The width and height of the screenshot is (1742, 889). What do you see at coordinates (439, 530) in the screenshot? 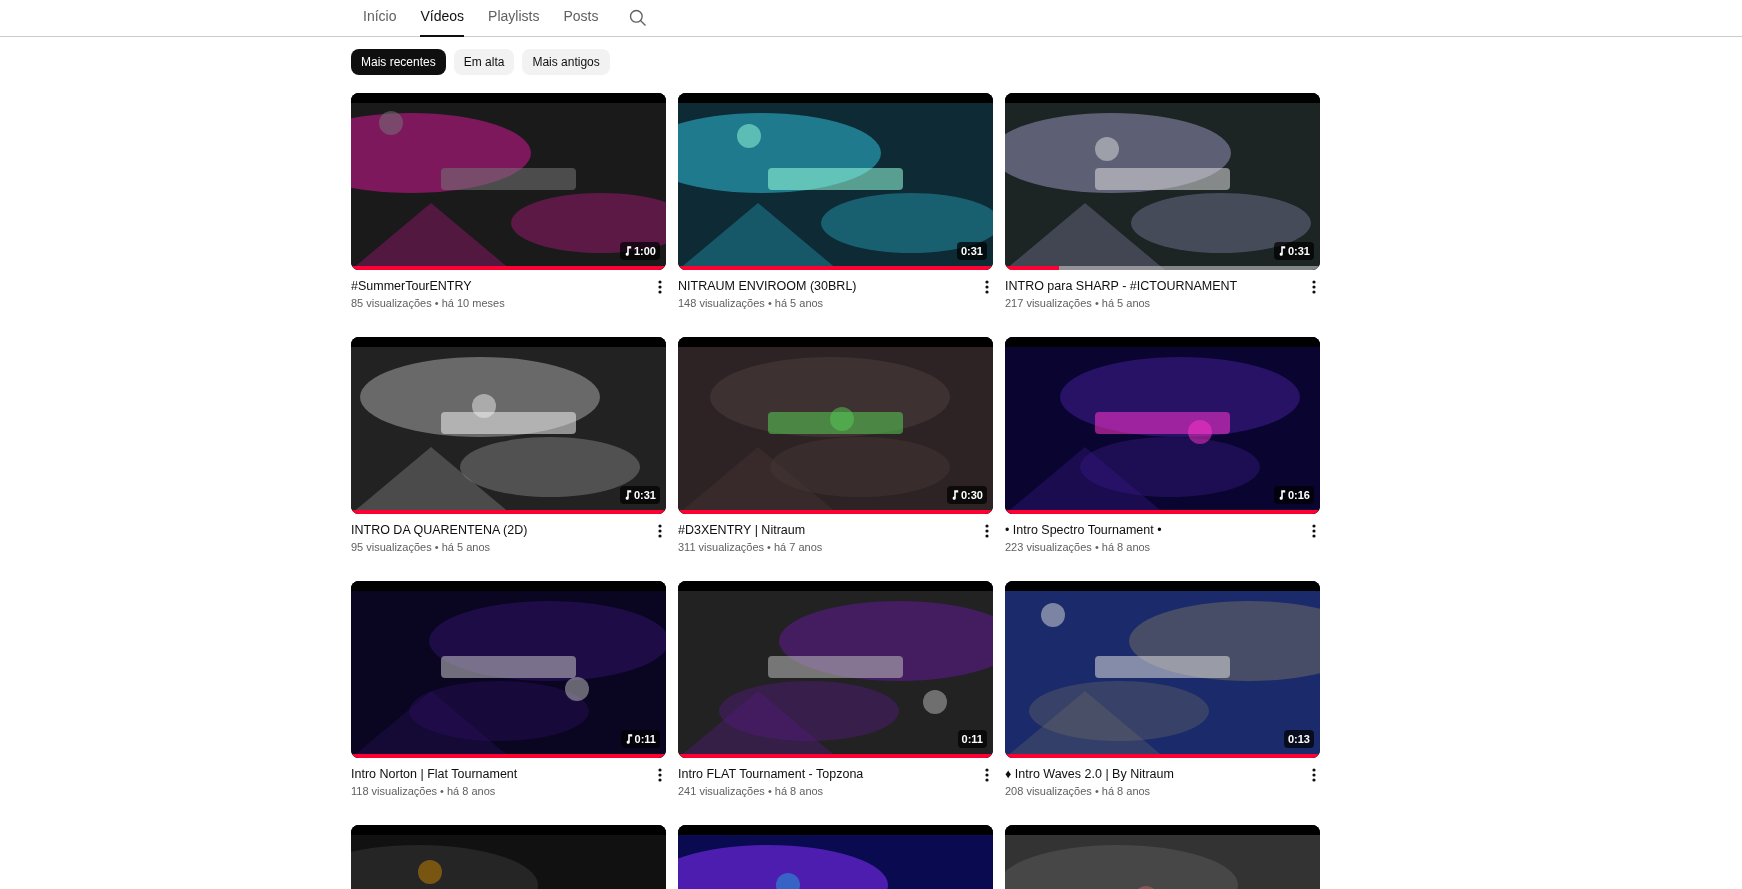
I see `video-title: INTRO DA QUARENTENA (2D)` at bounding box center [439, 530].